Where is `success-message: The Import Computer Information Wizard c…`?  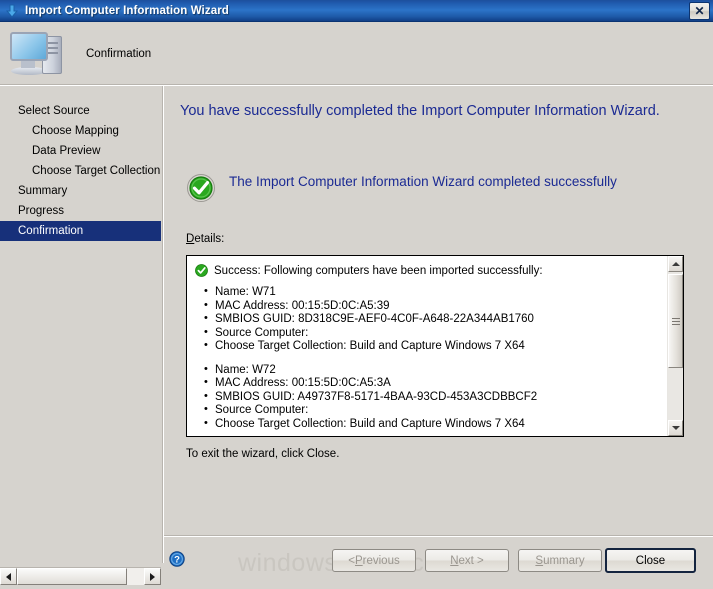
success-message: The Import Computer Information Wizard c… is located at coordinates (423, 181).